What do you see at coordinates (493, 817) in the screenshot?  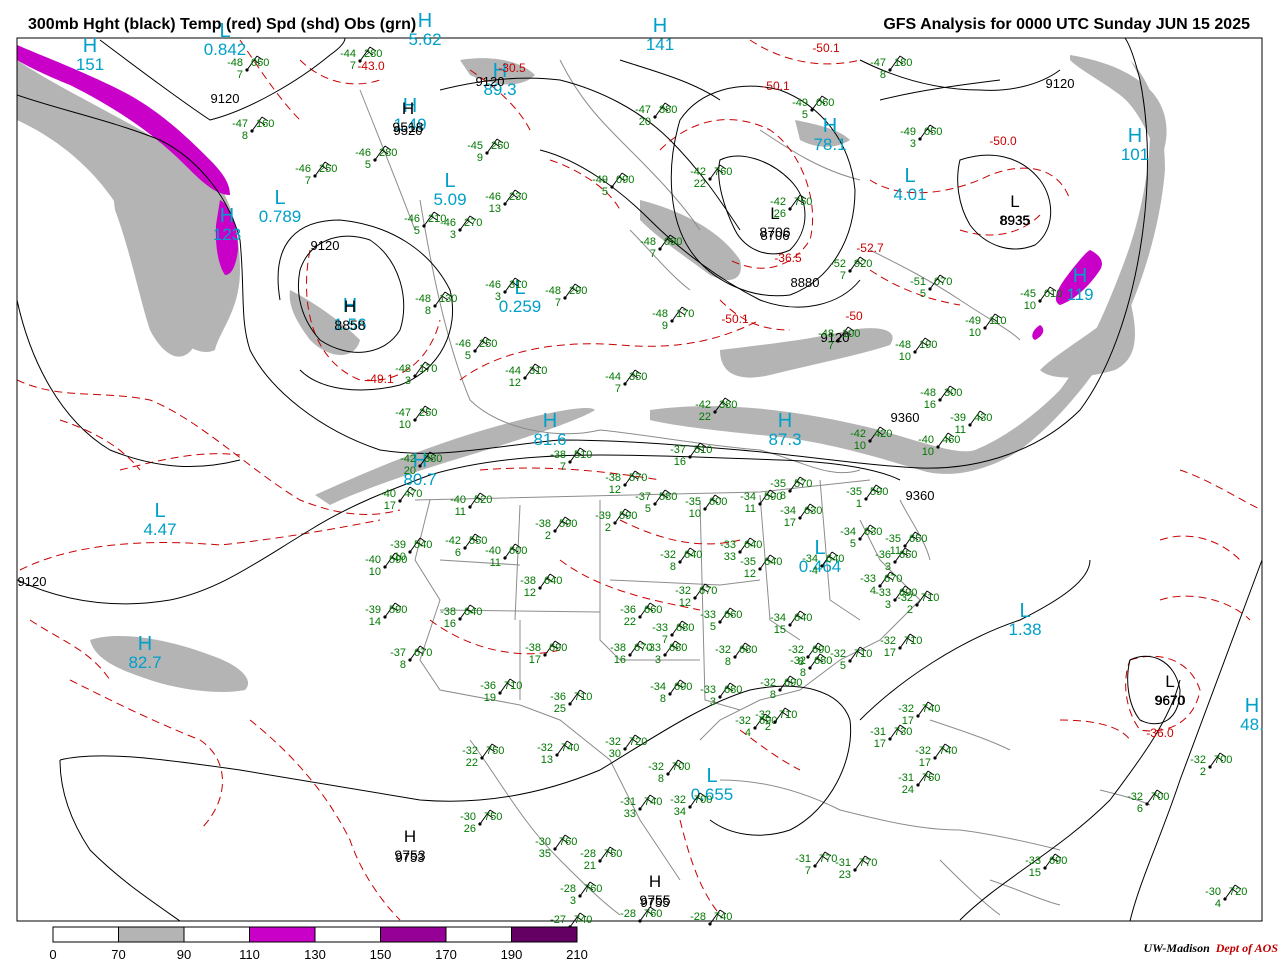 I see `station-height: 750` at bounding box center [493, 817].